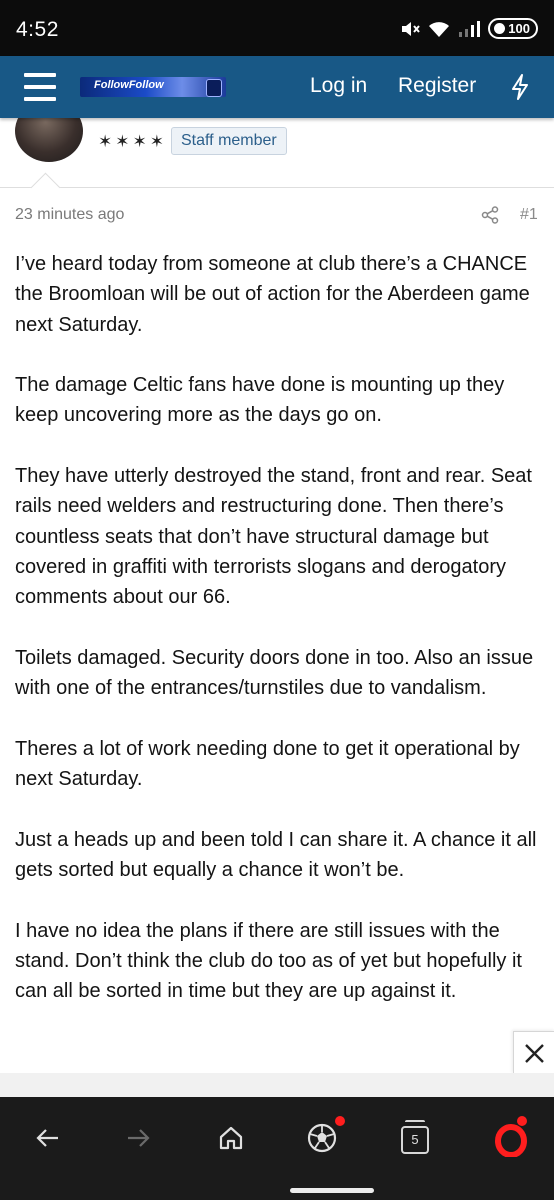 This screenshot has width=554, height=1200. What do you see at coordinates (415, 1122) in the screenshot?
I see `tabs-stack-edge` at bounding box center [415, 1122].